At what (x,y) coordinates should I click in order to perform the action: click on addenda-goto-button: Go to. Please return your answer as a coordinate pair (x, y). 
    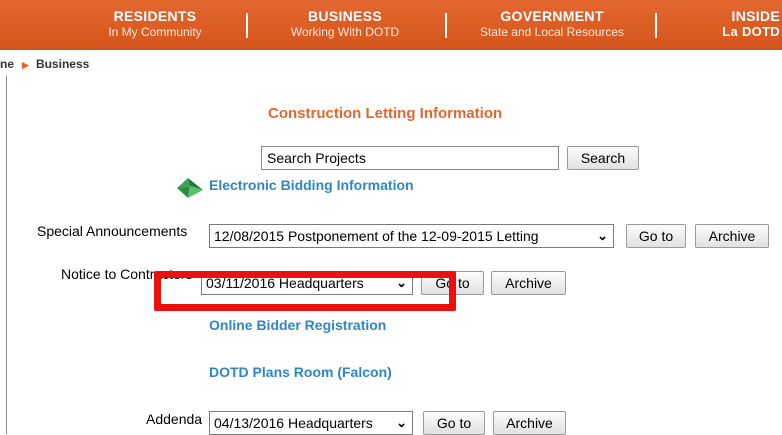
    Looking at the image, I should click on (454, 423).